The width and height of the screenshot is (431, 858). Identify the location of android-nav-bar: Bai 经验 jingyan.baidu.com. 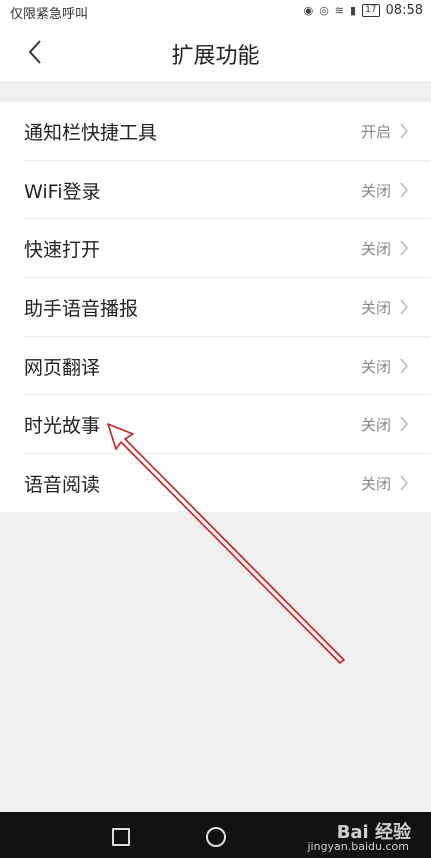
(215, 835).